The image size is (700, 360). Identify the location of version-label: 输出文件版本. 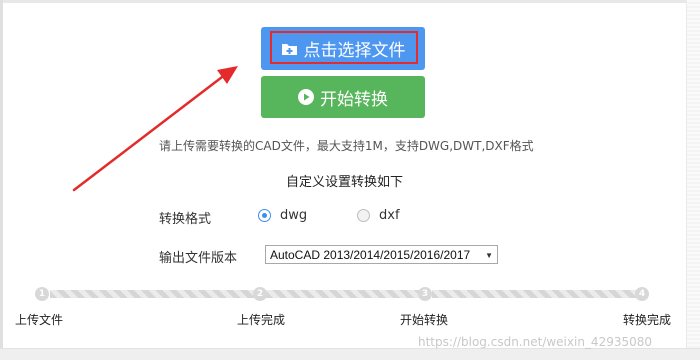
(198, 258).